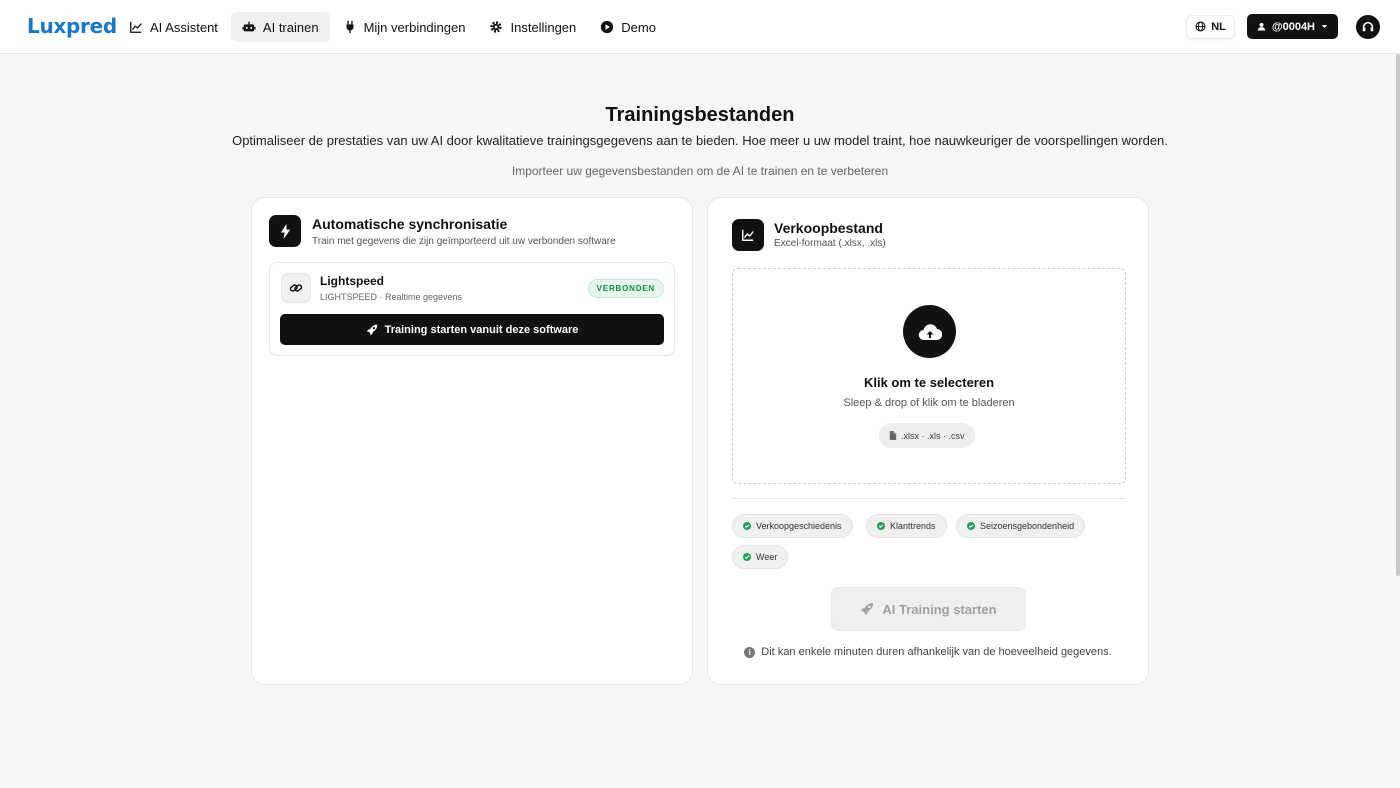 The width and height of the screenshot is (1400, 788). I want to click on chip-label: Verkoopgeschiedenis, so click(799, 526).